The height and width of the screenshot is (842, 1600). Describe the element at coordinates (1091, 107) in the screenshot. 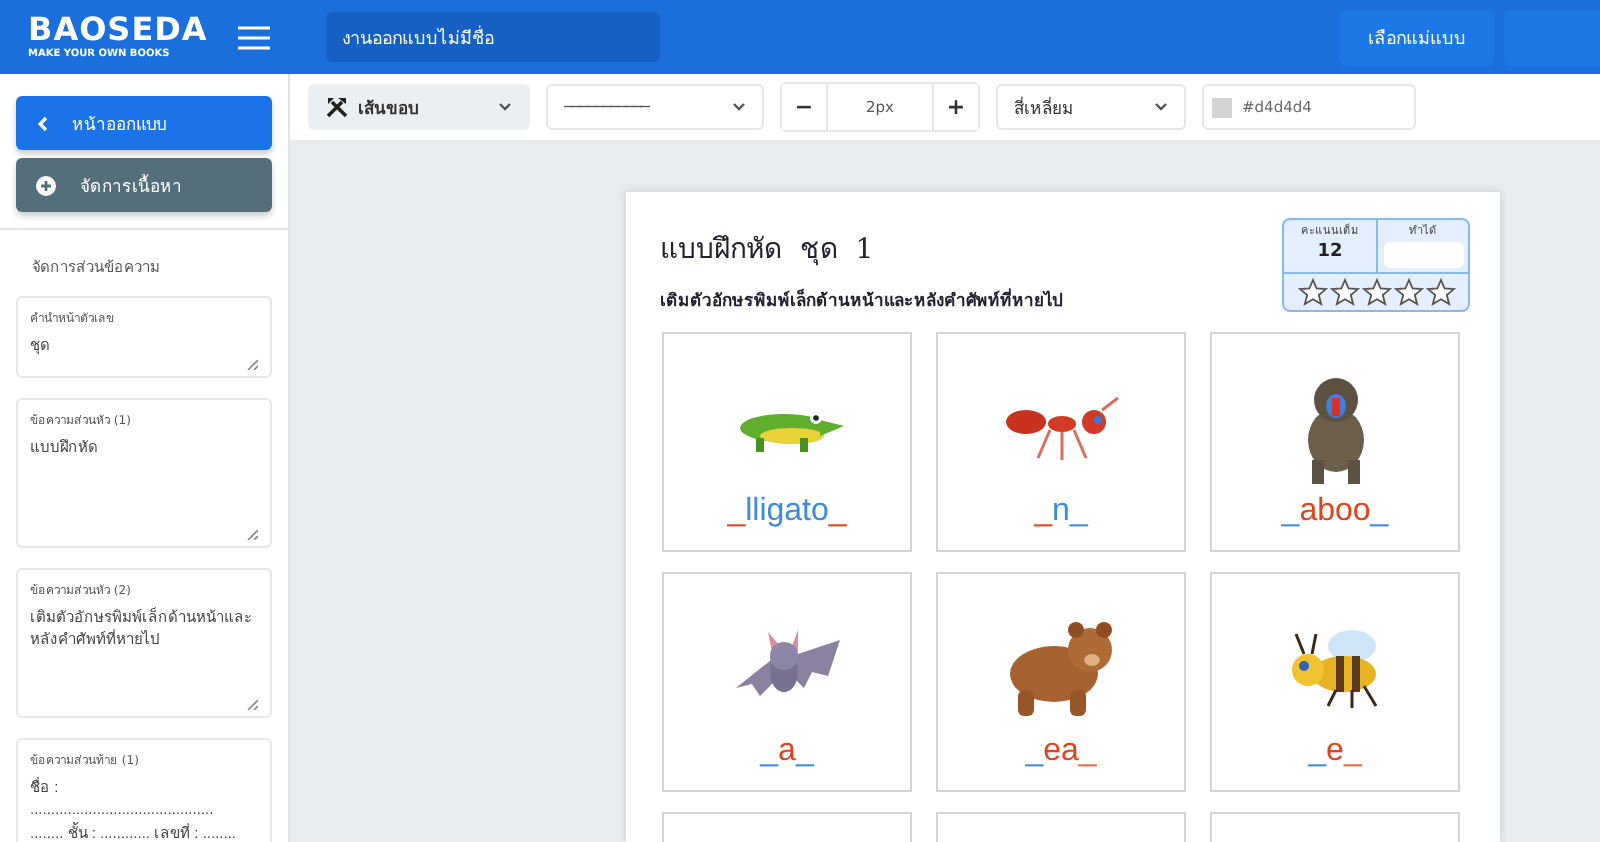

I see `shape-select: สี่เหลี่ยม` at that location.